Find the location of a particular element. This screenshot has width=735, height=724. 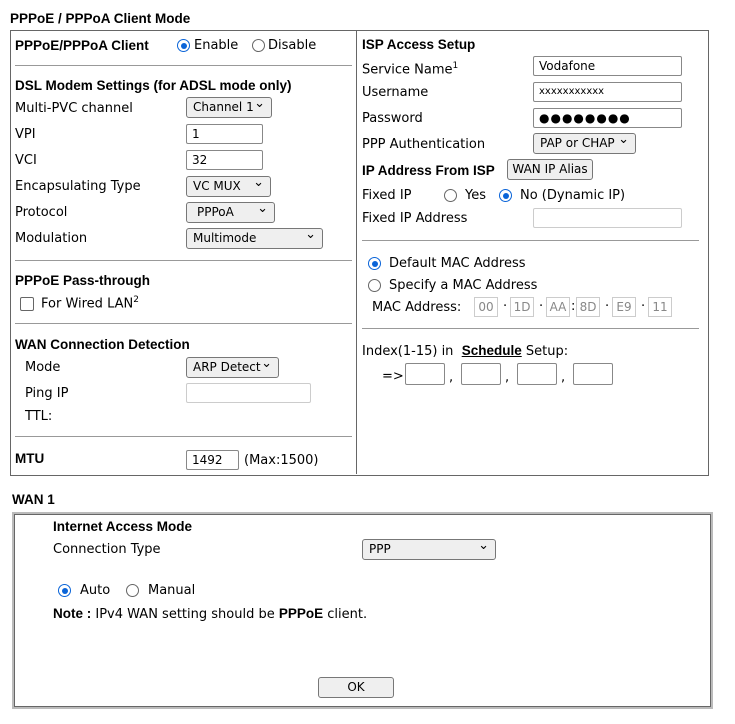

mac-label: MAC Address: is located at coordinates (417, 307).